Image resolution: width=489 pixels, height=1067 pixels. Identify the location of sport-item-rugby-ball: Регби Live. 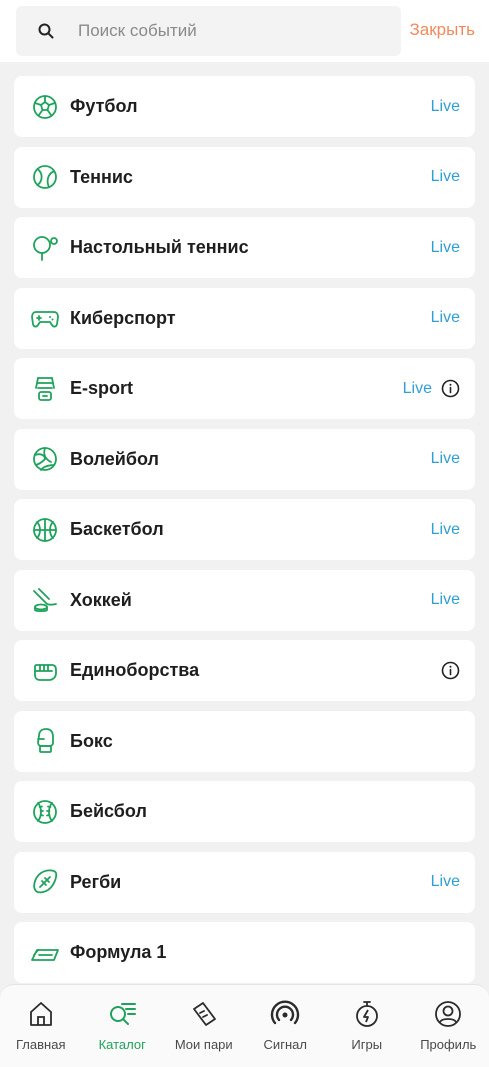
(244, 882).